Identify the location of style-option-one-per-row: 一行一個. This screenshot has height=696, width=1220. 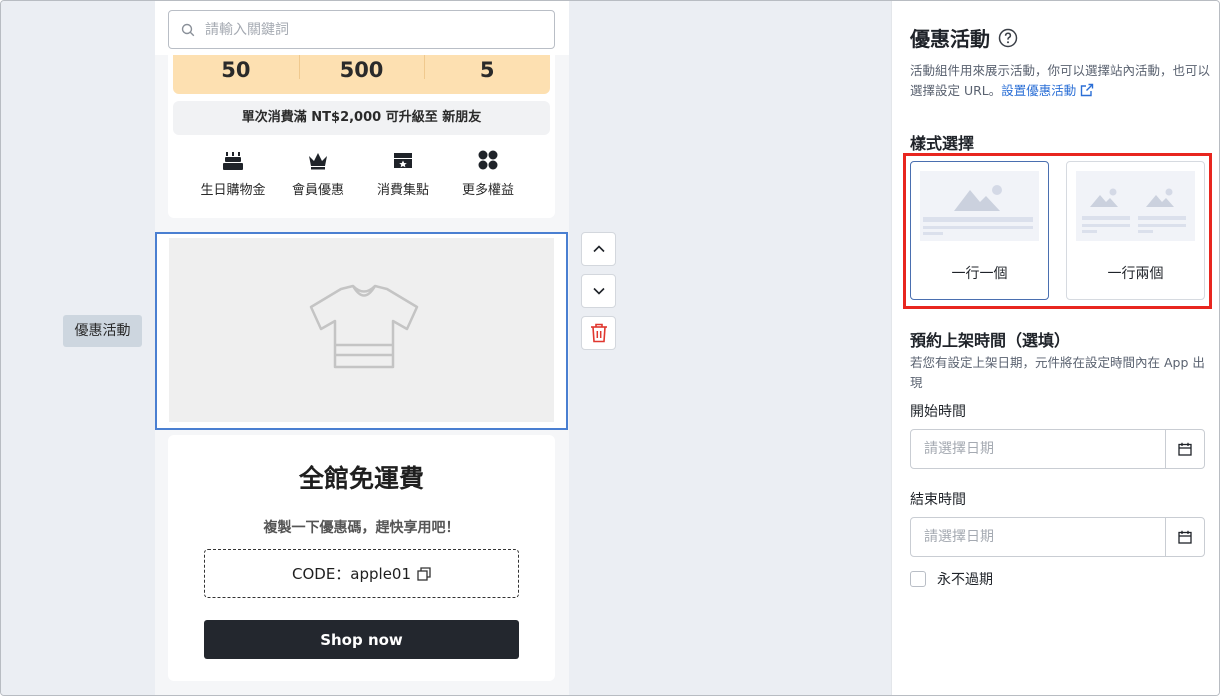
(979, 230).